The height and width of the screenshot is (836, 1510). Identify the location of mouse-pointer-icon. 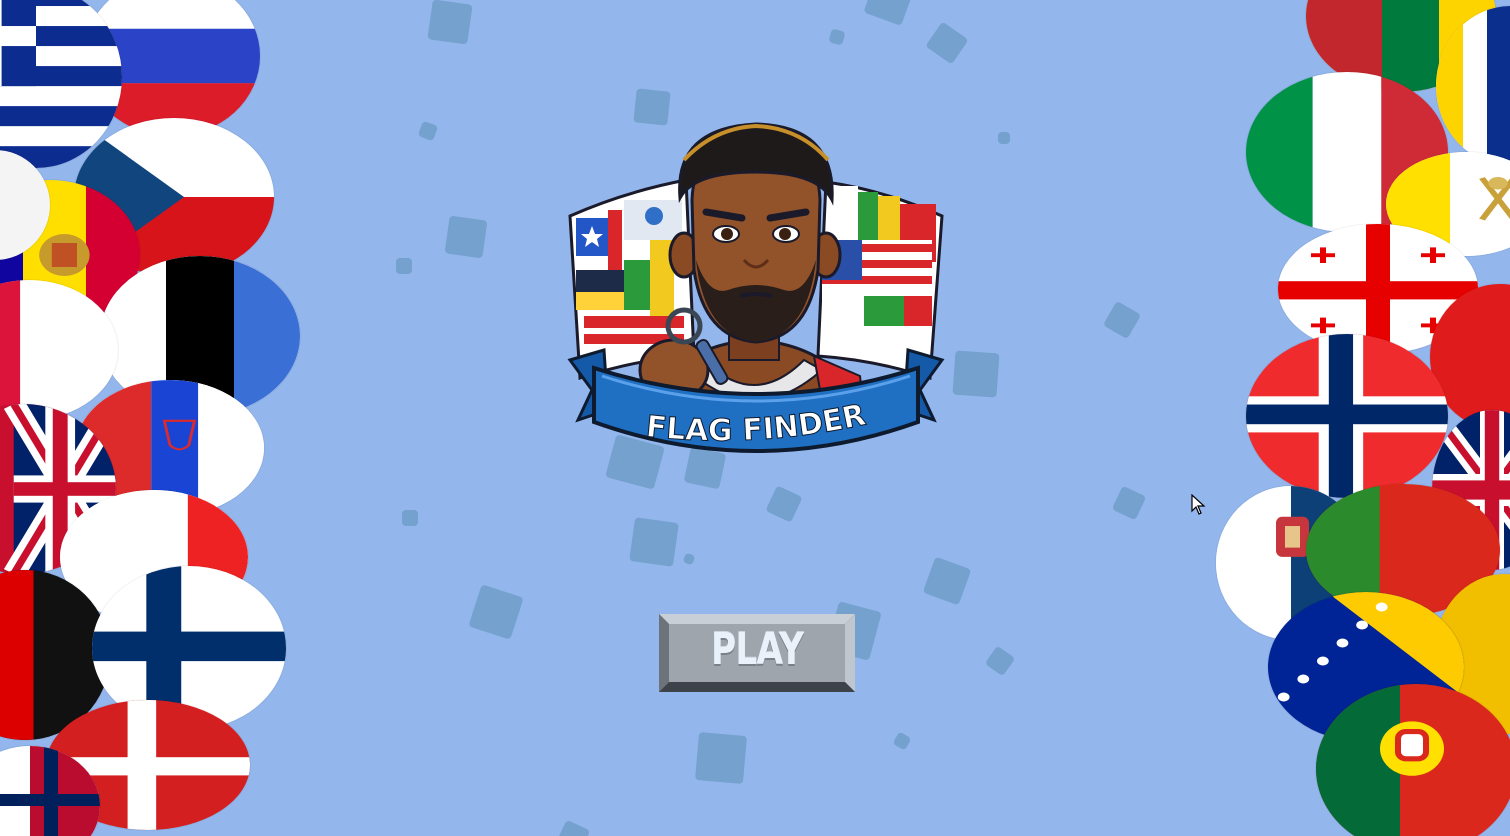
(1199, 504).